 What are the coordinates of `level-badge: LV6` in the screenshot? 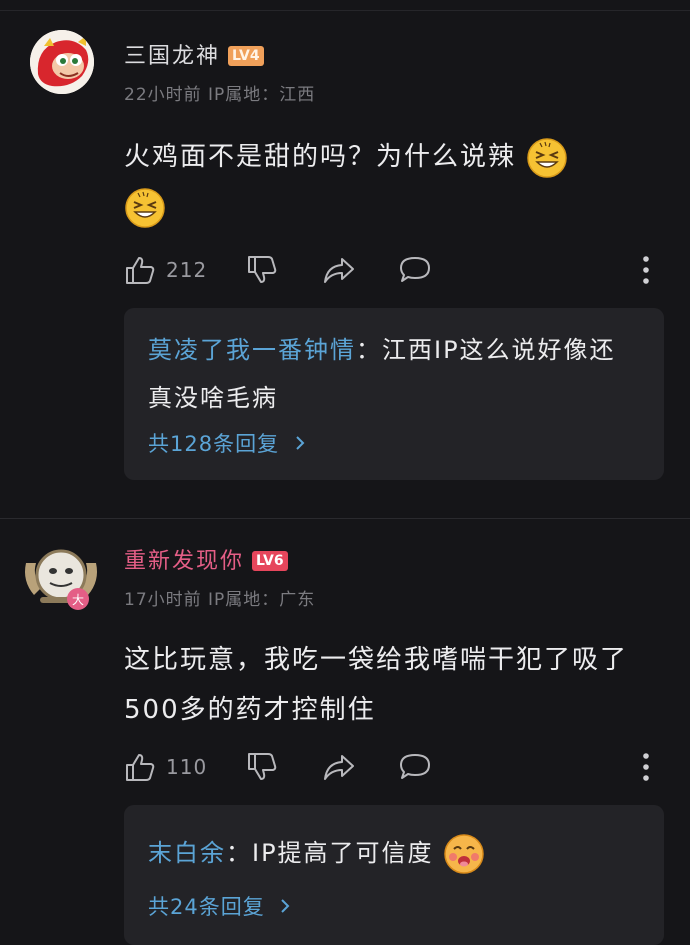 It's located at (270, 561).